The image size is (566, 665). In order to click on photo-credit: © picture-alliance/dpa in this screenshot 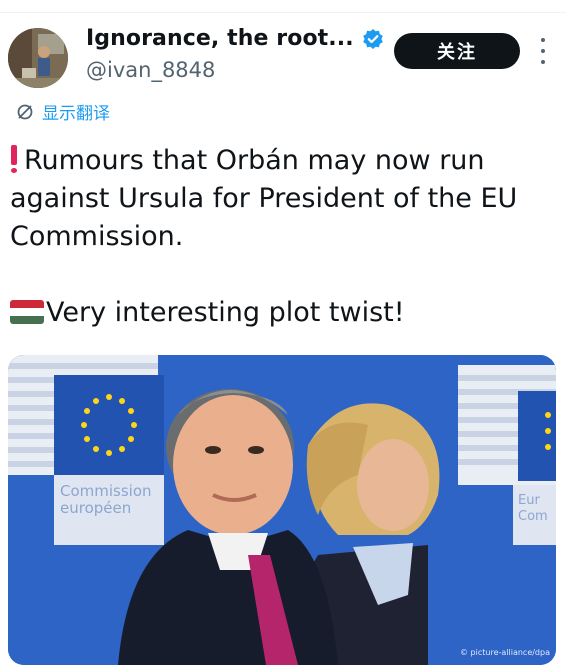, I will do `click(505, 652)`.